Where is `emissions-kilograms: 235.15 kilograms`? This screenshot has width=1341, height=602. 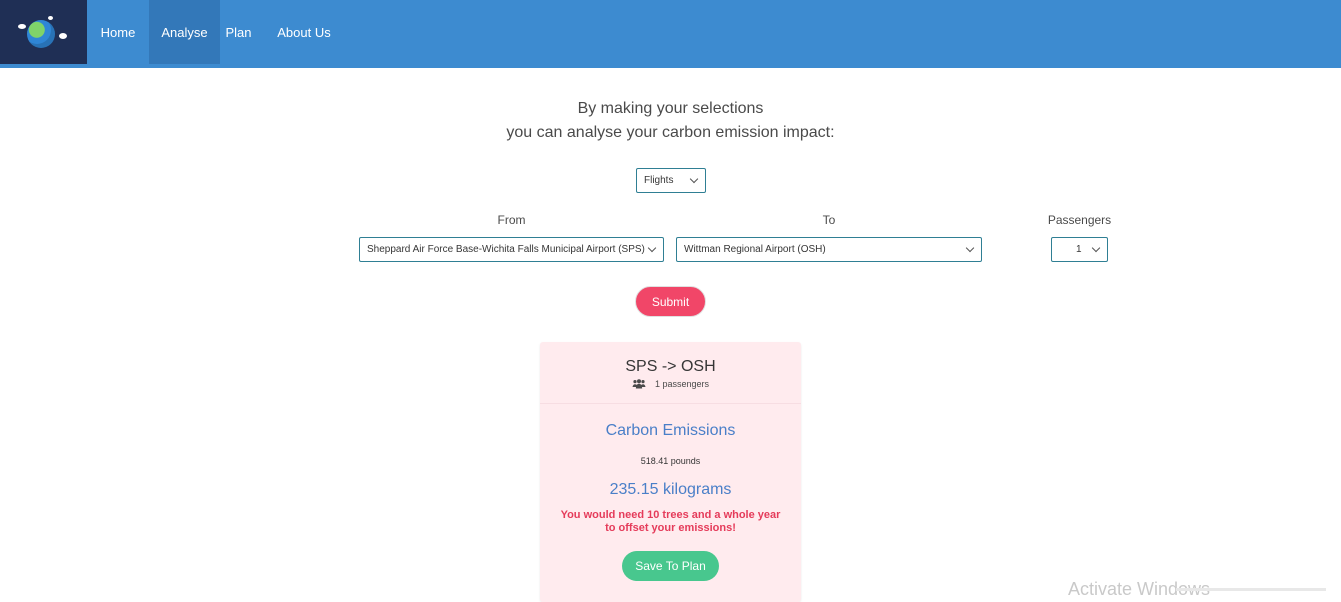
emissions-kilograms: 235.15 kilograms is located at coordinates (670, 489).